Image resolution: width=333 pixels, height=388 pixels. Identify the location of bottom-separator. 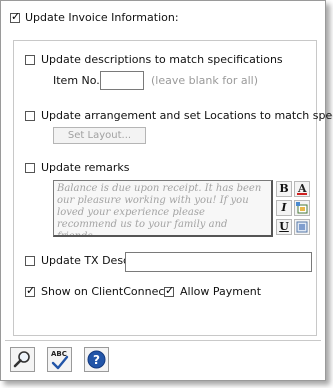
(163, 340).